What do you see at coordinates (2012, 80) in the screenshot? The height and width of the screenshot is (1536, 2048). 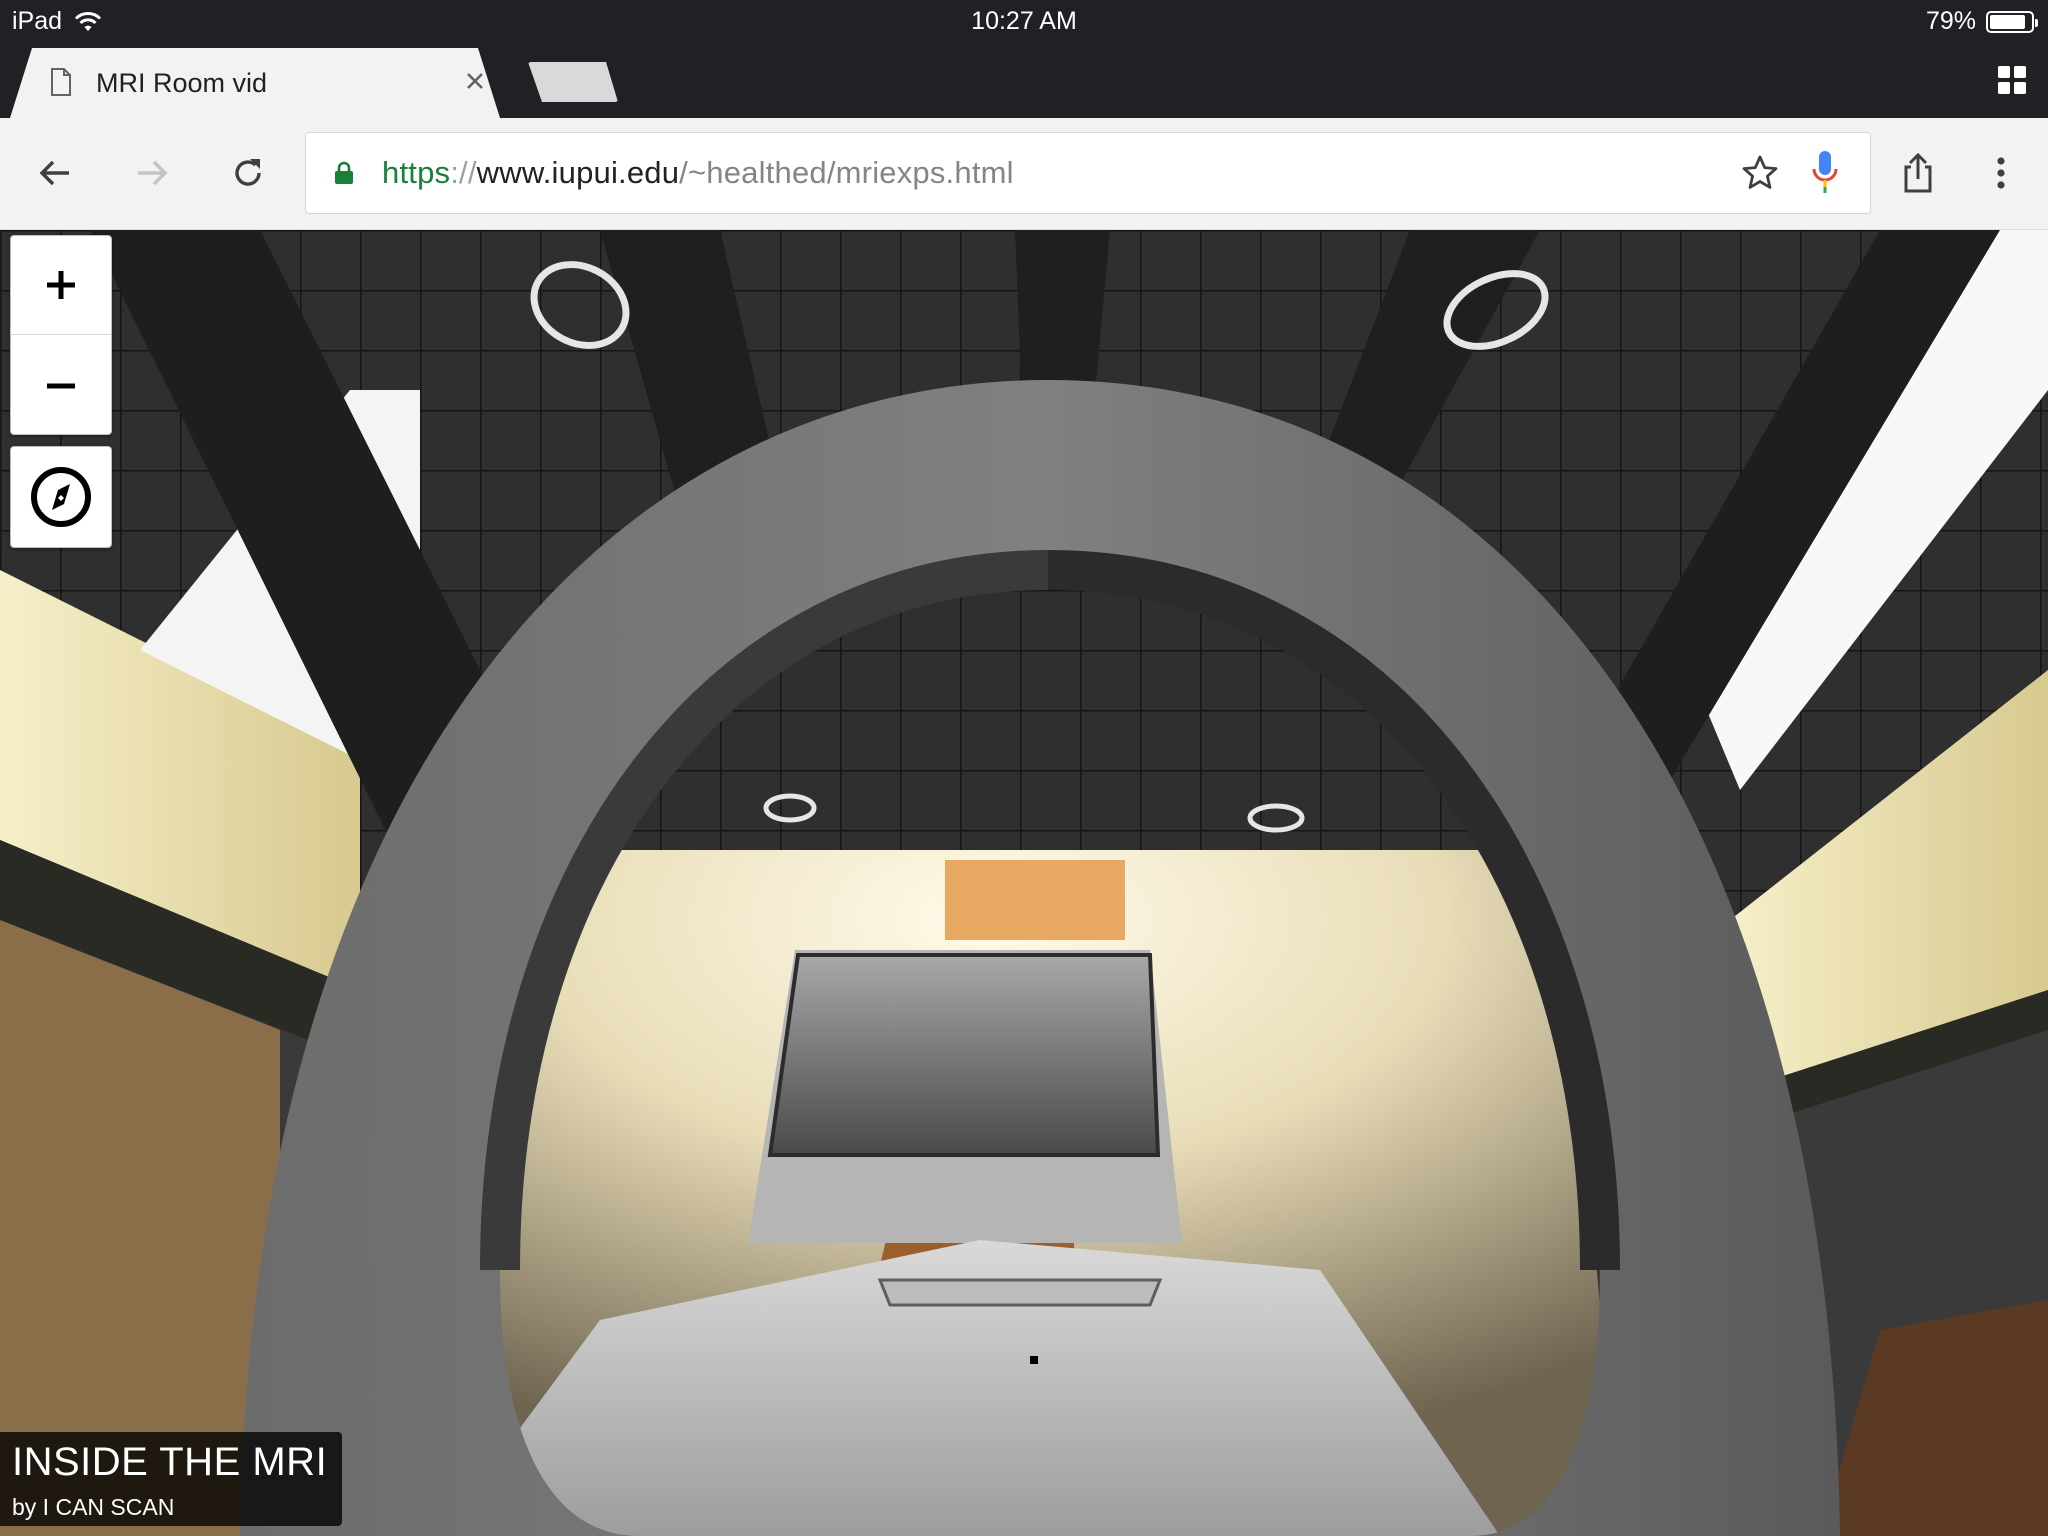 I see `tab-switcher-icon` at bounding box center [2012, 80].